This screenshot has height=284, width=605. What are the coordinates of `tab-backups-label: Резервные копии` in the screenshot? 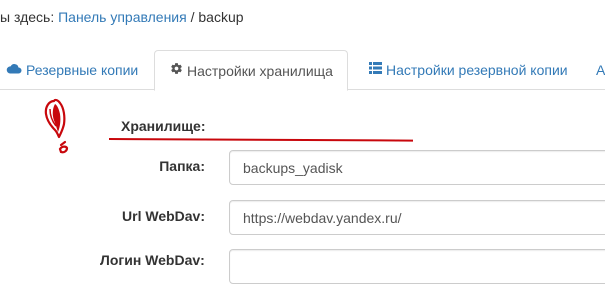 It's located at (82, 70).